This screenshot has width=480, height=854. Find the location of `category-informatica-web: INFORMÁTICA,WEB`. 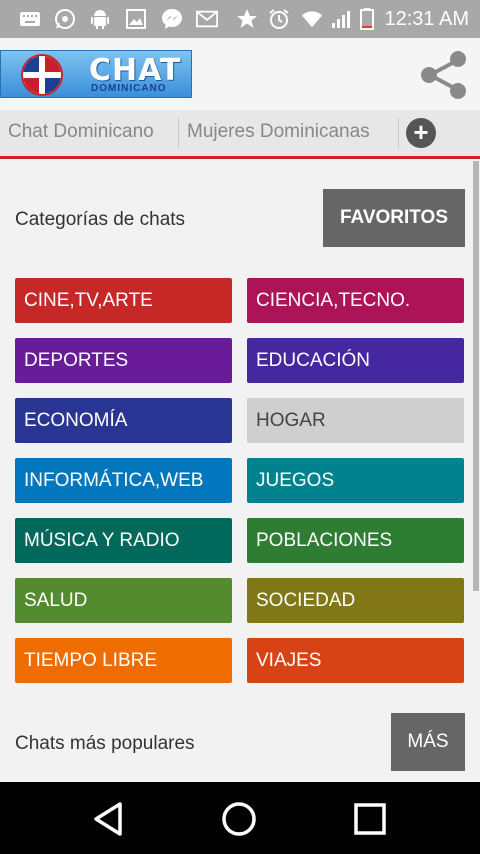

category-informatica-web: INFORMÁTICA,WEB is located at coordinates (123, 480).